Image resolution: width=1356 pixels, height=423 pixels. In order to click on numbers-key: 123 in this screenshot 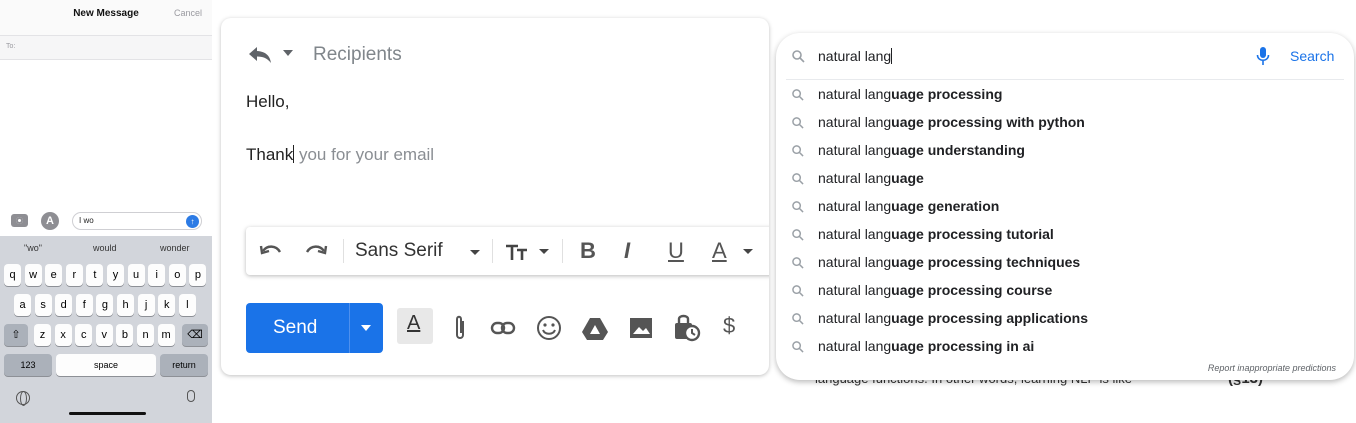, I will do `click(28, 365)`.